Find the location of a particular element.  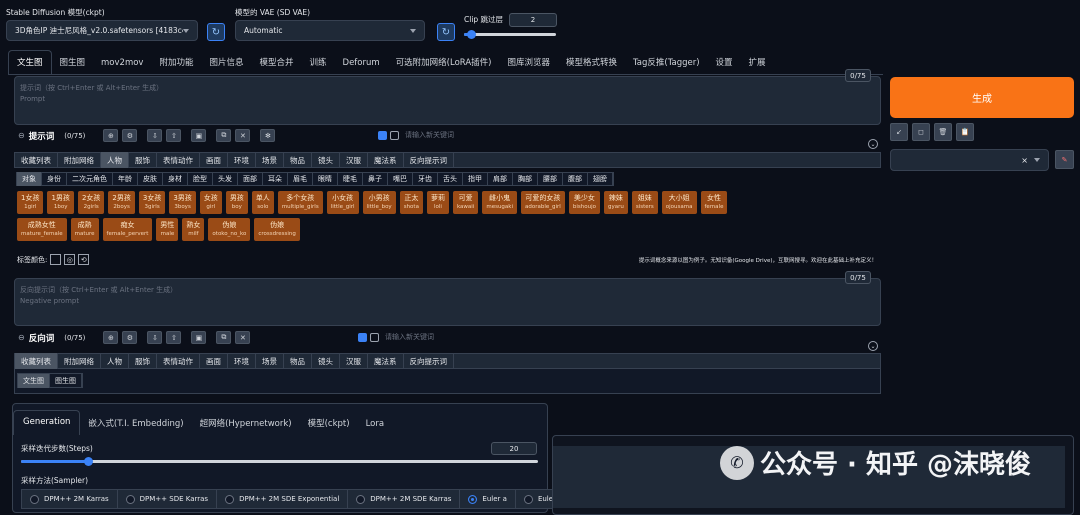

main-tab: 扩展 is located at coordinates (757, 62).